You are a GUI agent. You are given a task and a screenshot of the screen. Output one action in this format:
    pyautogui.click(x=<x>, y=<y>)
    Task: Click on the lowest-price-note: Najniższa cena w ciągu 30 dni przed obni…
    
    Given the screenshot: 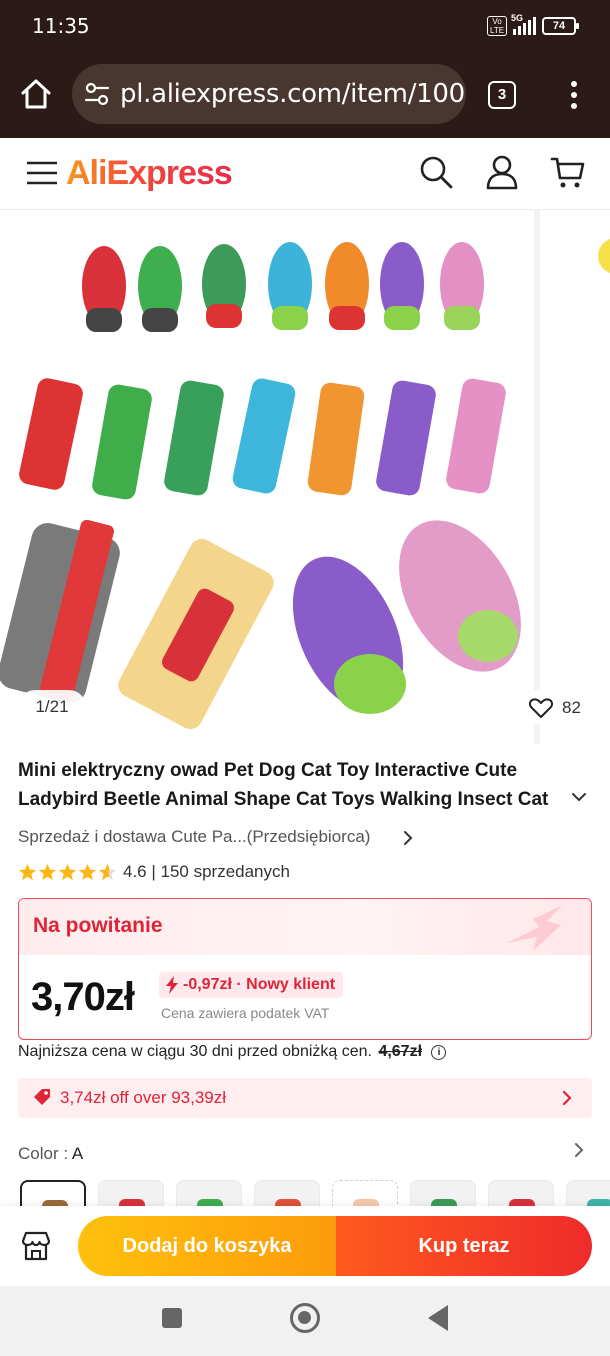 What is the action you would take?
    pyautogui.click(x=232, y=1052)
    